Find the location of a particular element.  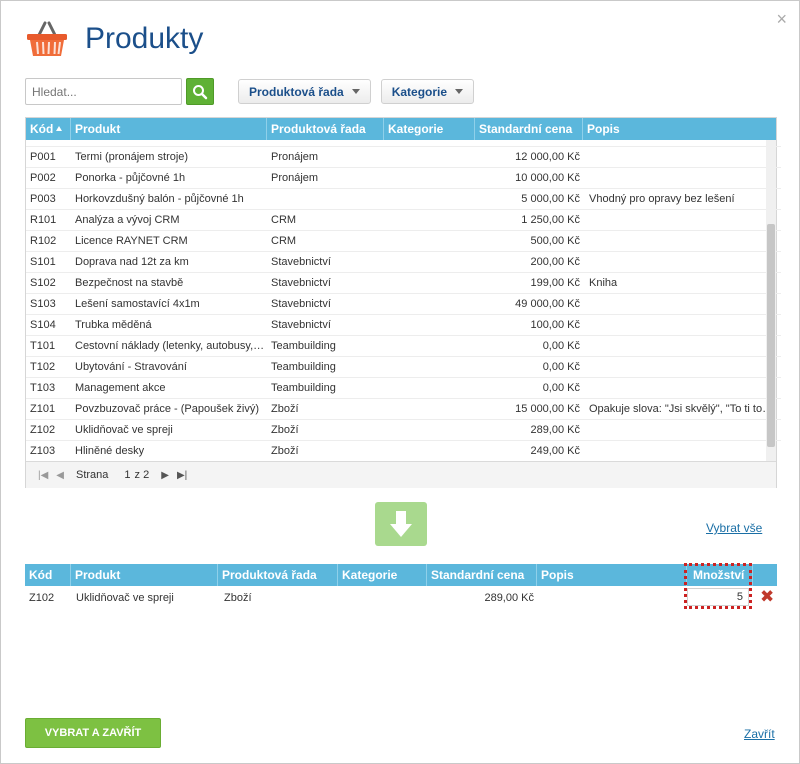

cell-produkt: Trubka měděná is located at coordinates (113, 325).